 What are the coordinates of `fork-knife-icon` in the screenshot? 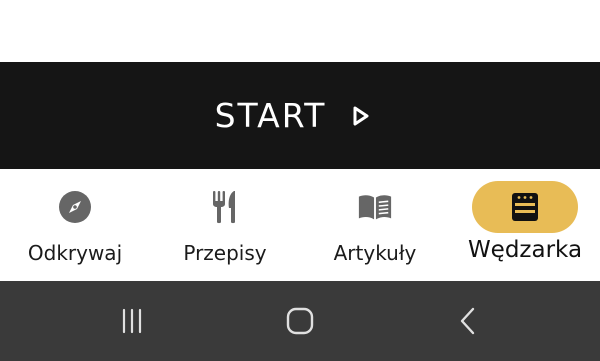 It's located at (225, 207).